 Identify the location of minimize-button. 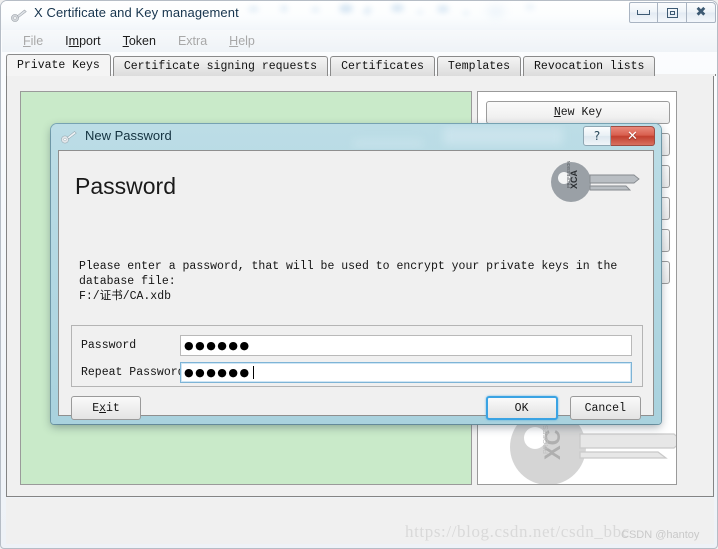
(643, 12).